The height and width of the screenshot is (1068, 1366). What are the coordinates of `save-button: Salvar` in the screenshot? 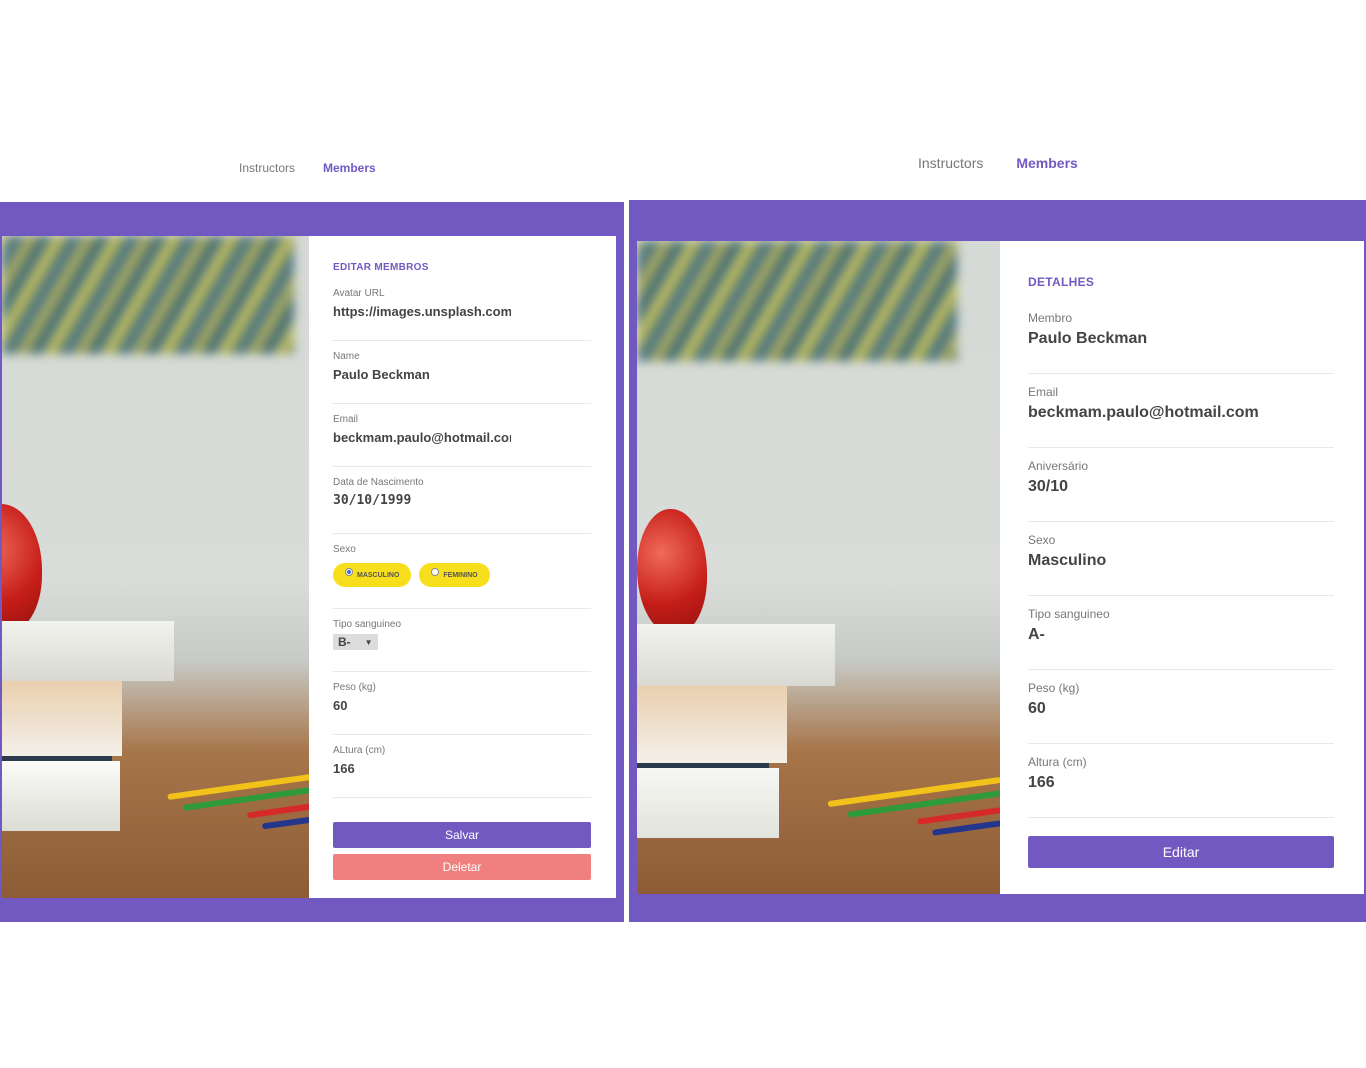 It's located at (462, 835).